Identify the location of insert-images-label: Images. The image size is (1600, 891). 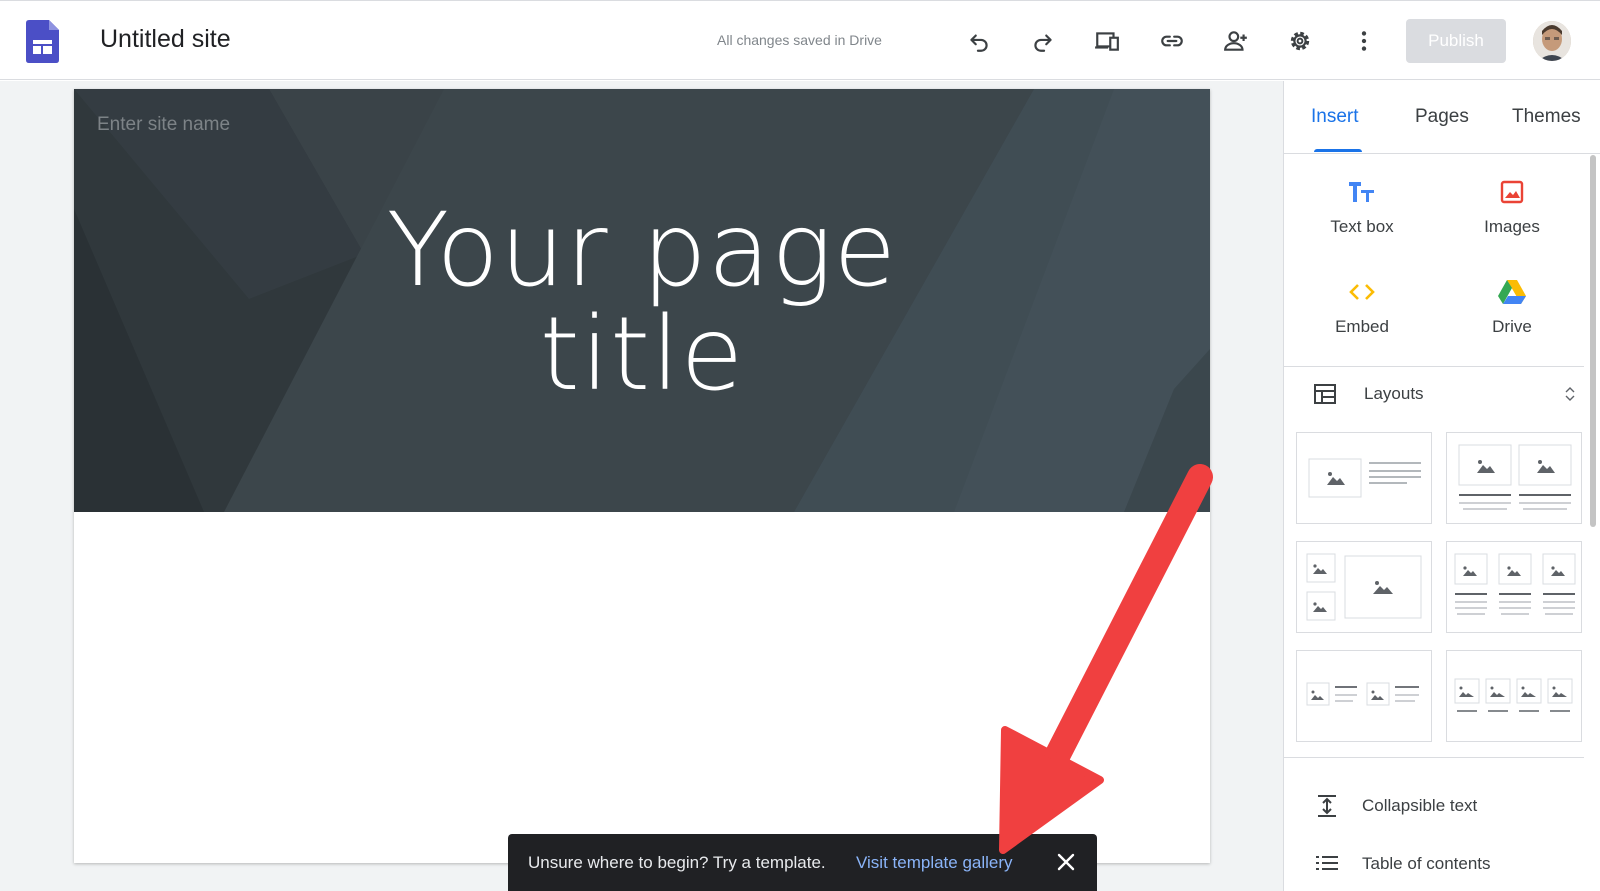
(1512, 226).